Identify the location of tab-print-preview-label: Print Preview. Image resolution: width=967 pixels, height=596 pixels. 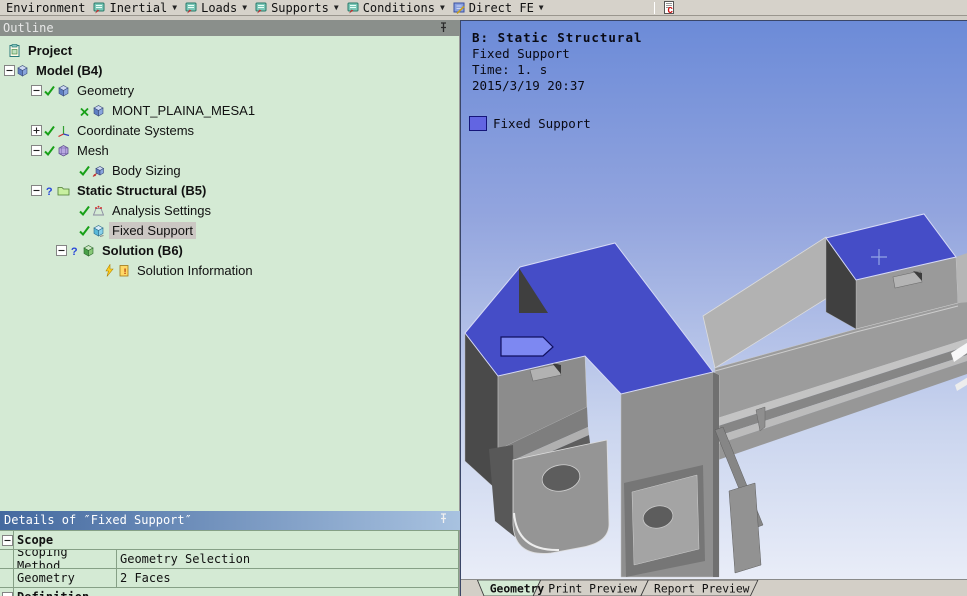
(592, 588).